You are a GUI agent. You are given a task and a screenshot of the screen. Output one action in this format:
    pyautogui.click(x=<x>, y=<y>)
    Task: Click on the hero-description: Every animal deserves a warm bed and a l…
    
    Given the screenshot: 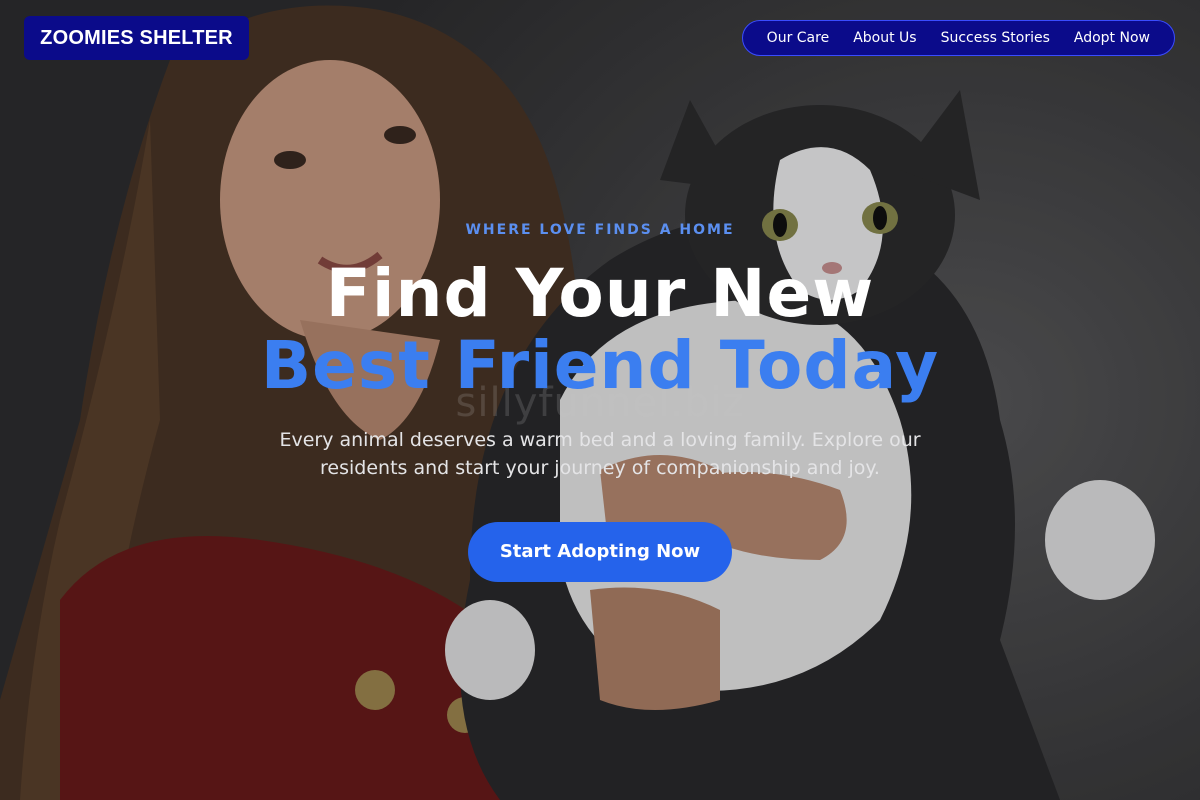 What is the action you would take?
    pyautogui.click(x=600, y=454)
    